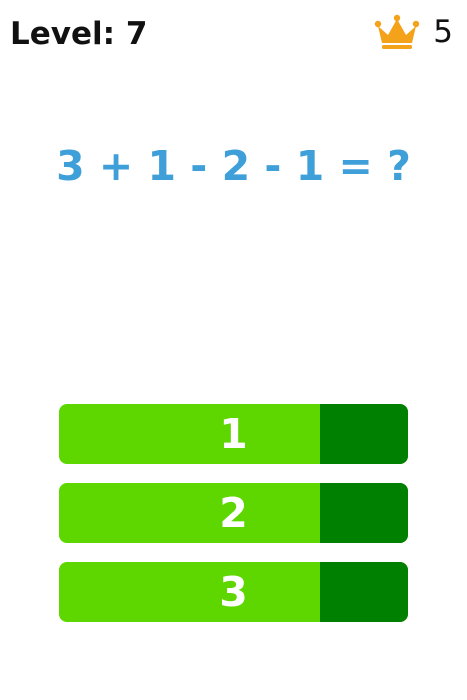  I want to click on answer-label: 1, so click(233, 434).